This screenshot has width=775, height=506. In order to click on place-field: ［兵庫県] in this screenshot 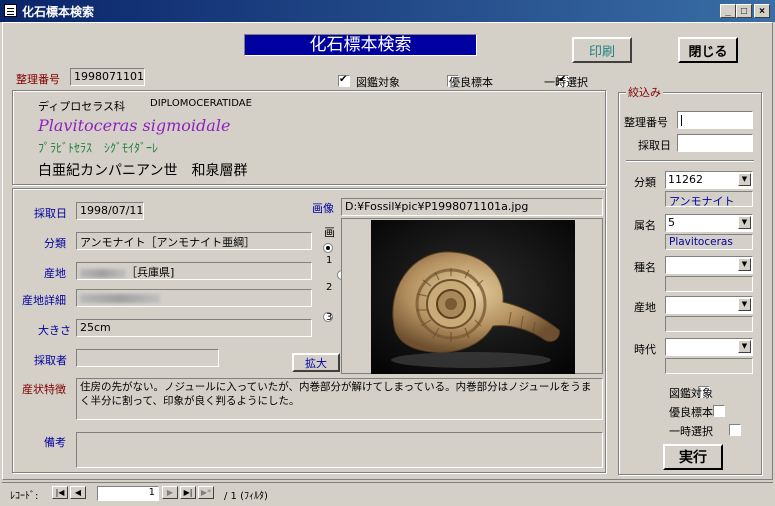, I will do `click(194, 271)`.